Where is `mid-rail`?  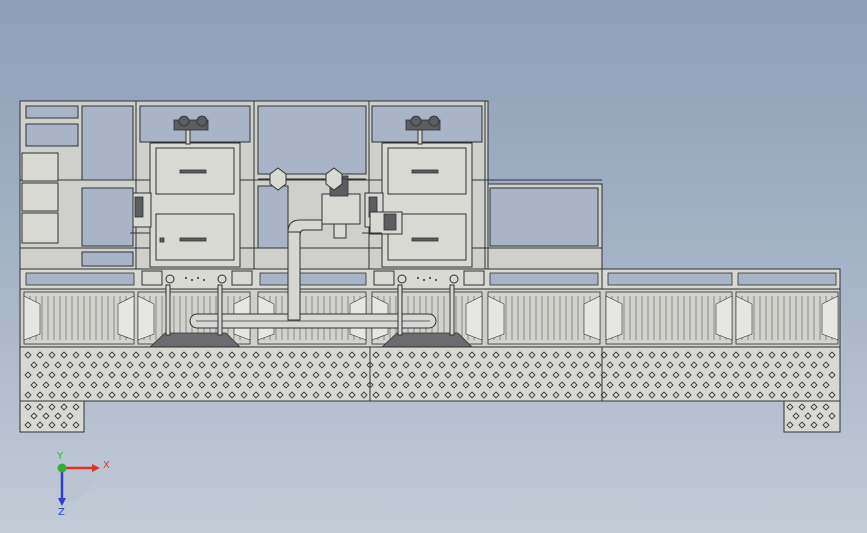
mid-rail is located at coordinates (430, 279).